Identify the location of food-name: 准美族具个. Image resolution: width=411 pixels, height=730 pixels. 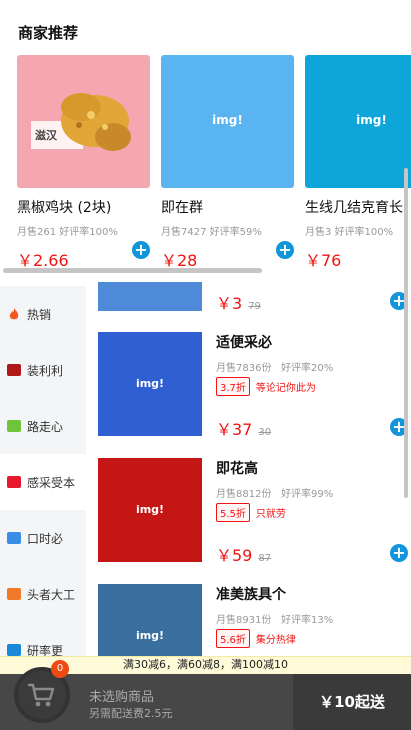
(251, 595).